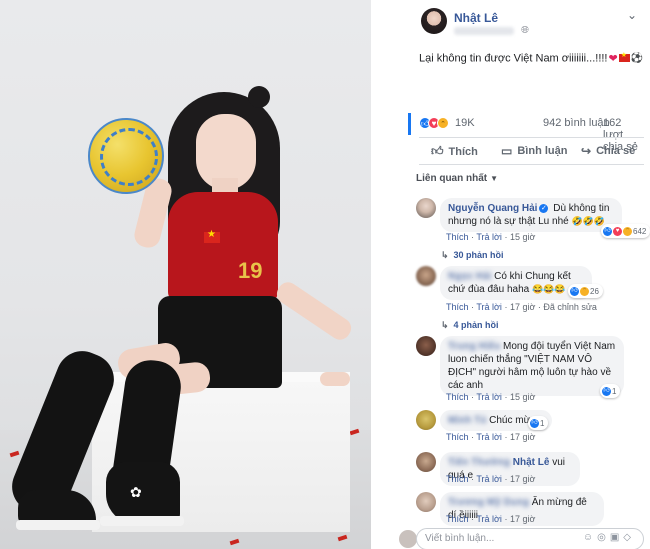 The image size is (650, 549). What do you see at coordinates (136, 492) in the screenshot?
I see `adidas-logo-icon: ✿` at bounding box center [136, 492].